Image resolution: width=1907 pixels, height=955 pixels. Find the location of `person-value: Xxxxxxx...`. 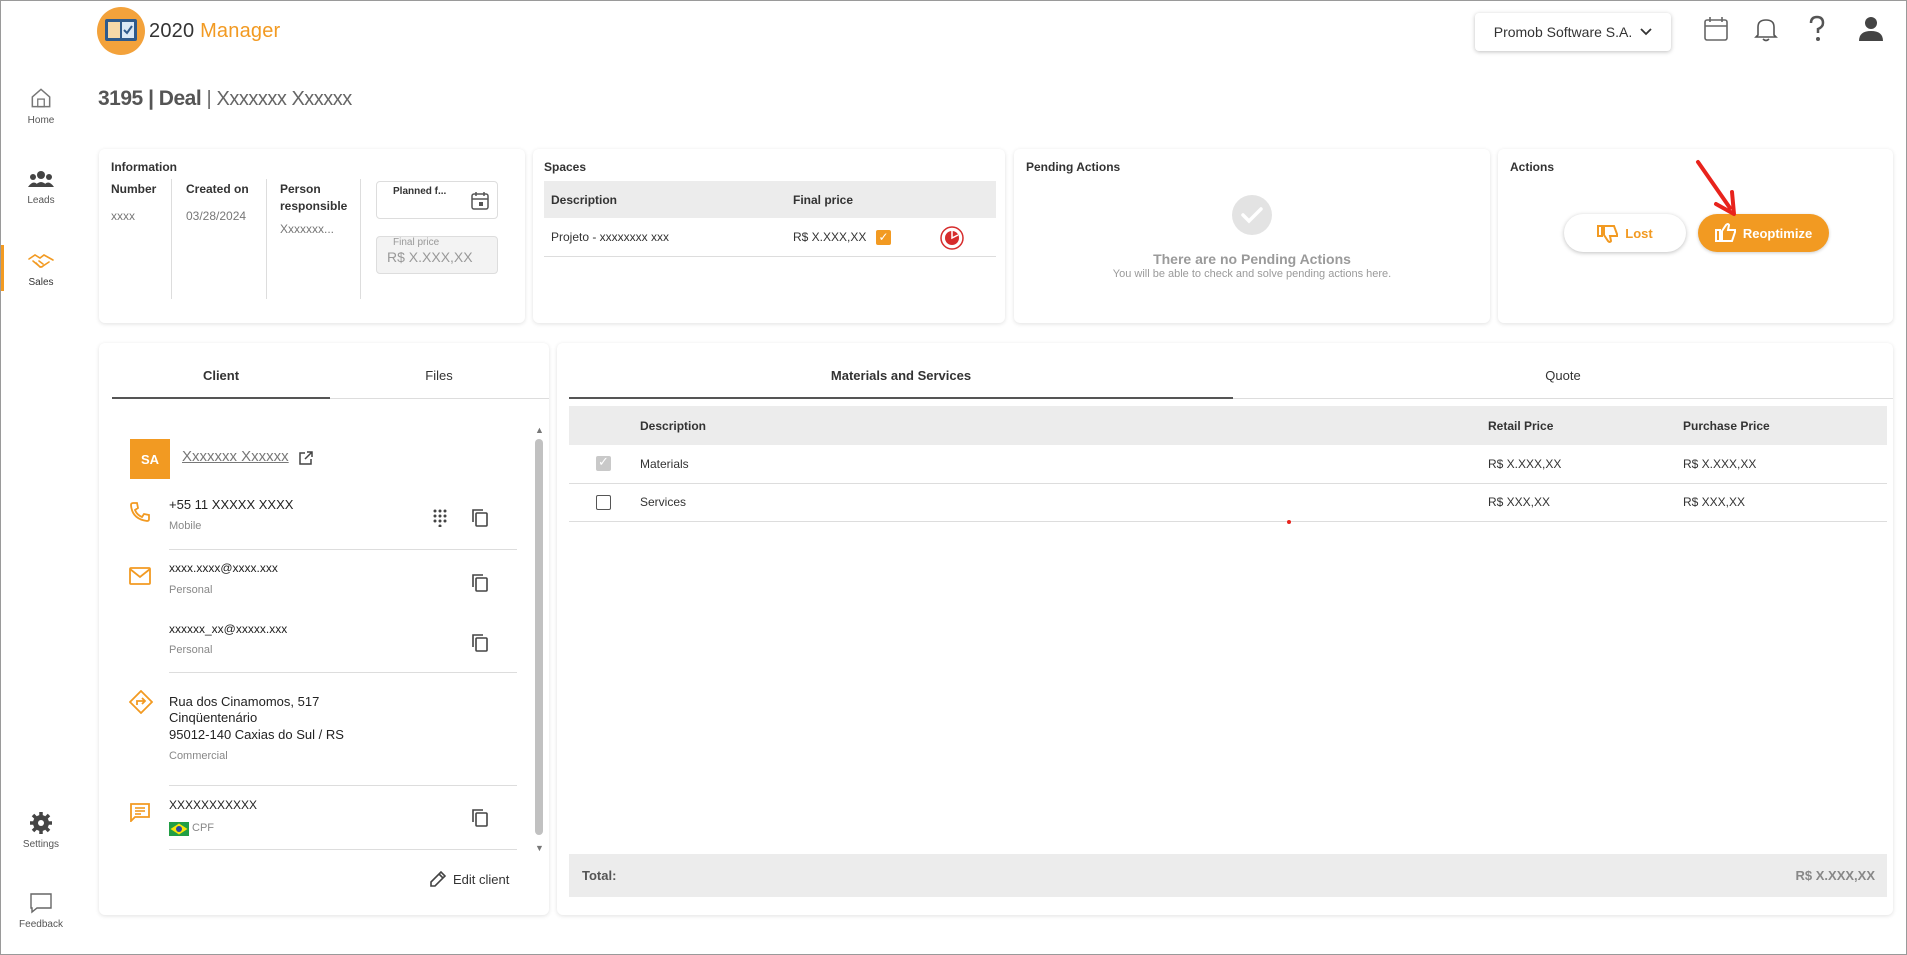

person-value: Xxxxxxx... is located at coordinates (307, 229).